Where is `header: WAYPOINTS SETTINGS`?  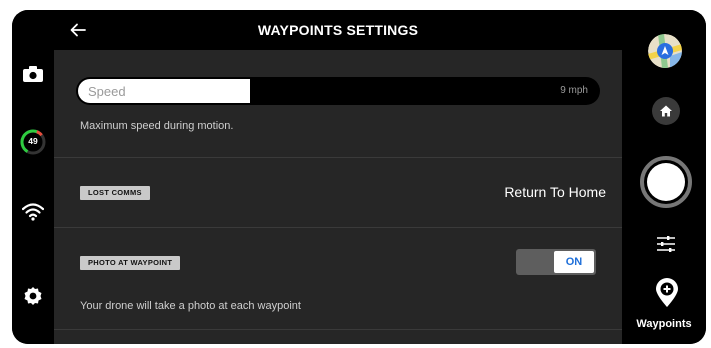
header: WAYPOINTS SETTINGS is located at coordinates (338, 30).